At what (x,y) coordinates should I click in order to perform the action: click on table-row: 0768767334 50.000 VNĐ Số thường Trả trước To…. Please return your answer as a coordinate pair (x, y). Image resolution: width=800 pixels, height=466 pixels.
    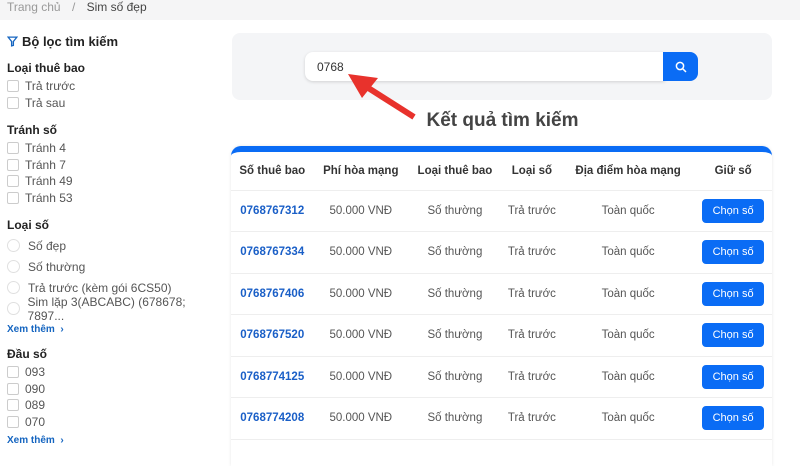
    Looking at the image, I should click on (501, 252).